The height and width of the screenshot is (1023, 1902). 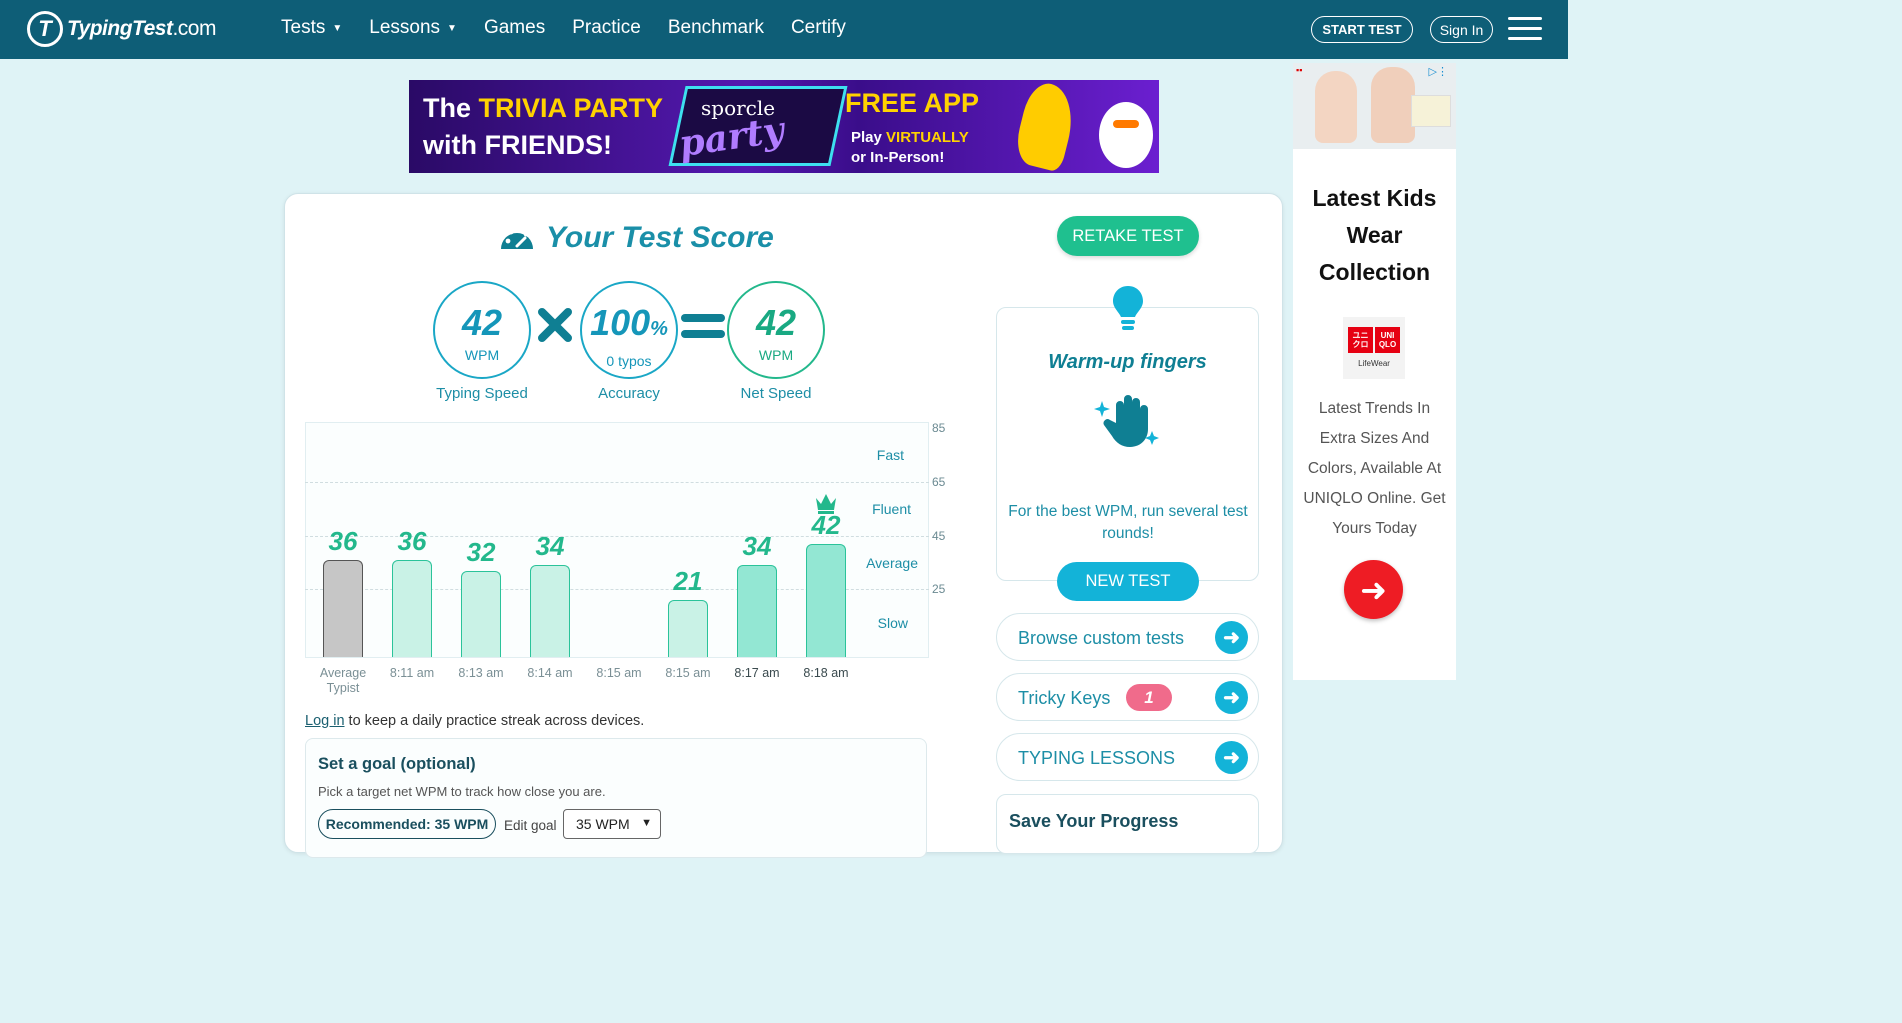 What do you see at coordinates (412, 673) in the screenshot?
I see `x-axis-label: 8:11 am` at bounding box center [412, 673].